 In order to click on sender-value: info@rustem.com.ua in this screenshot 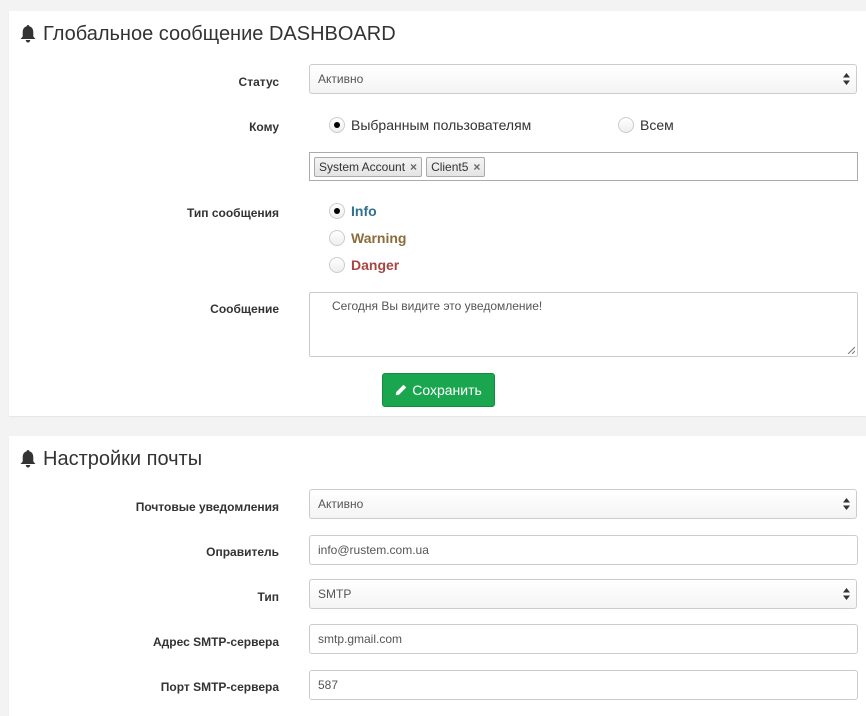, I will do `click(373, 550)`.